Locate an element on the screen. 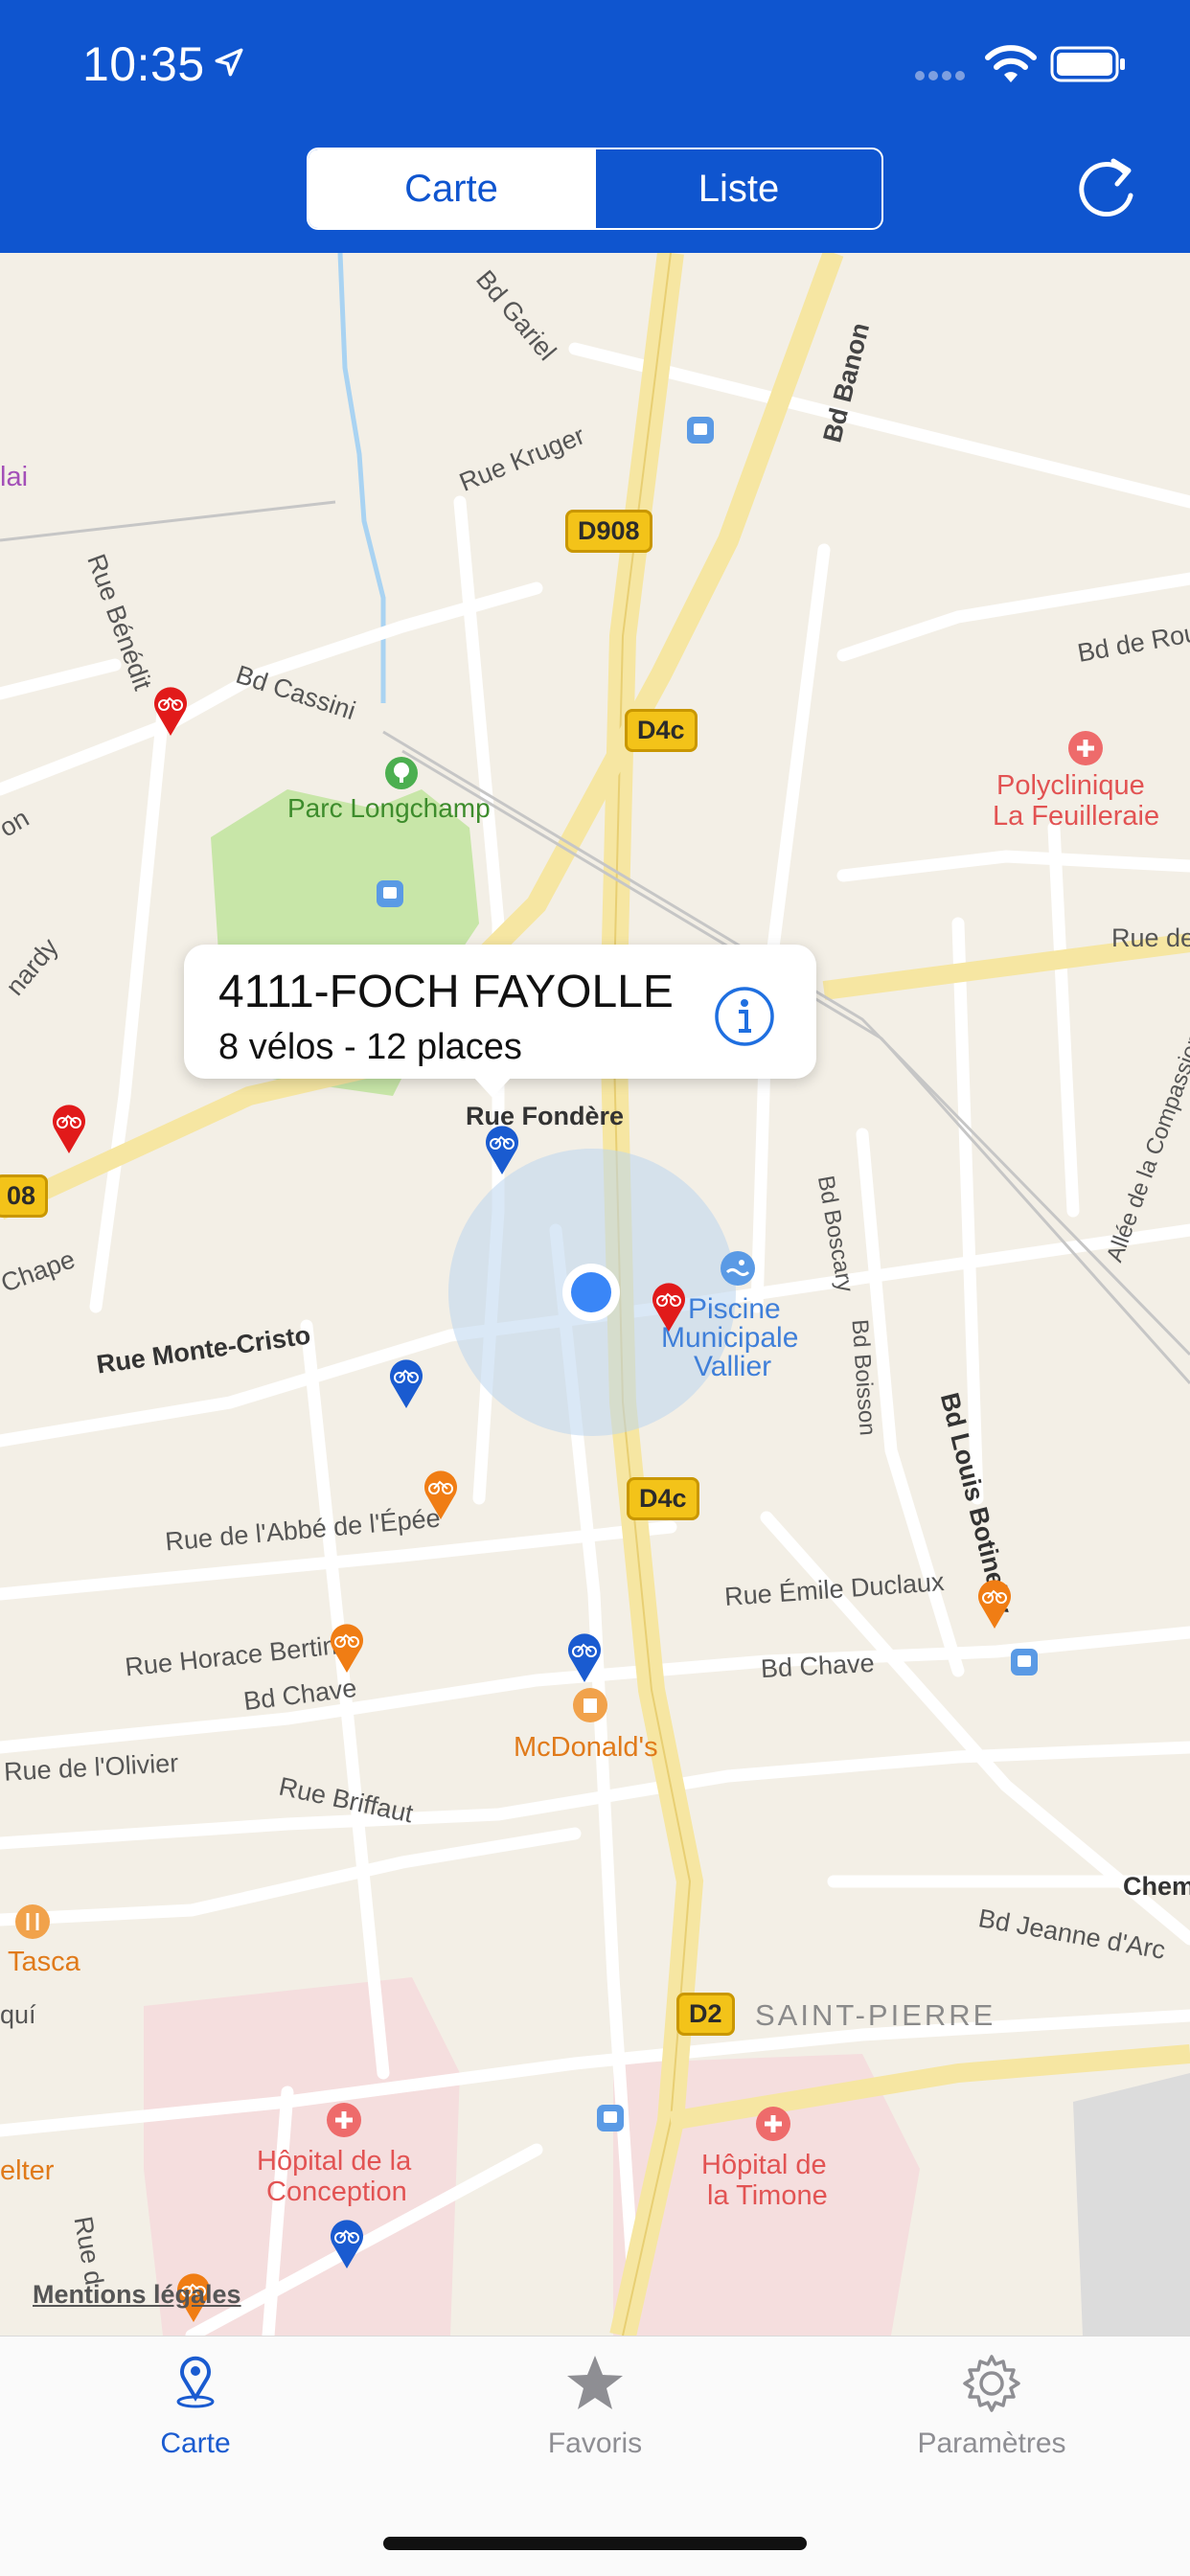 The height and width of the screenshot is (2576, 1190). street-label: Rue de is located at coordinates (1151, 937).